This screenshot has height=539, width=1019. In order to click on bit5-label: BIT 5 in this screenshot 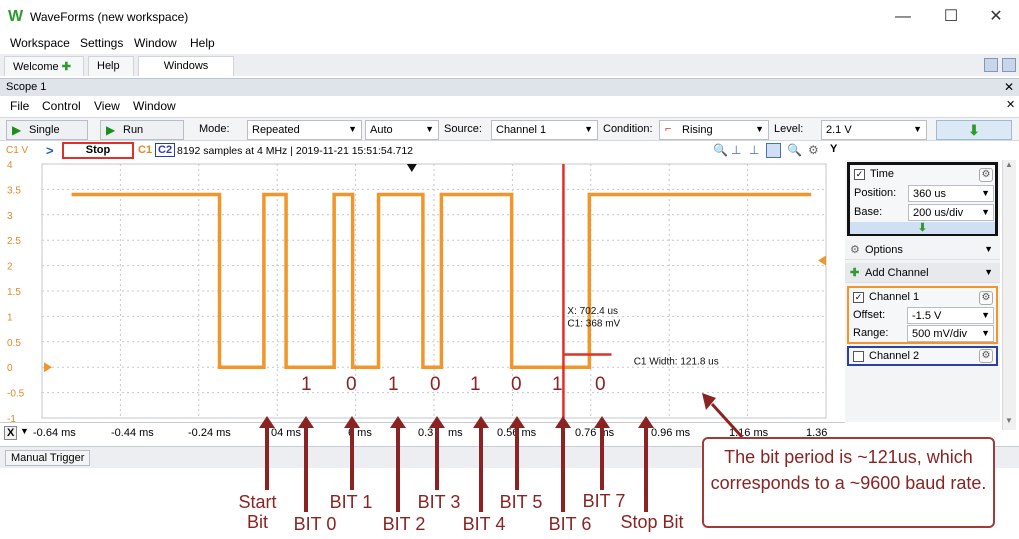, I will do `click(521, 502)`.